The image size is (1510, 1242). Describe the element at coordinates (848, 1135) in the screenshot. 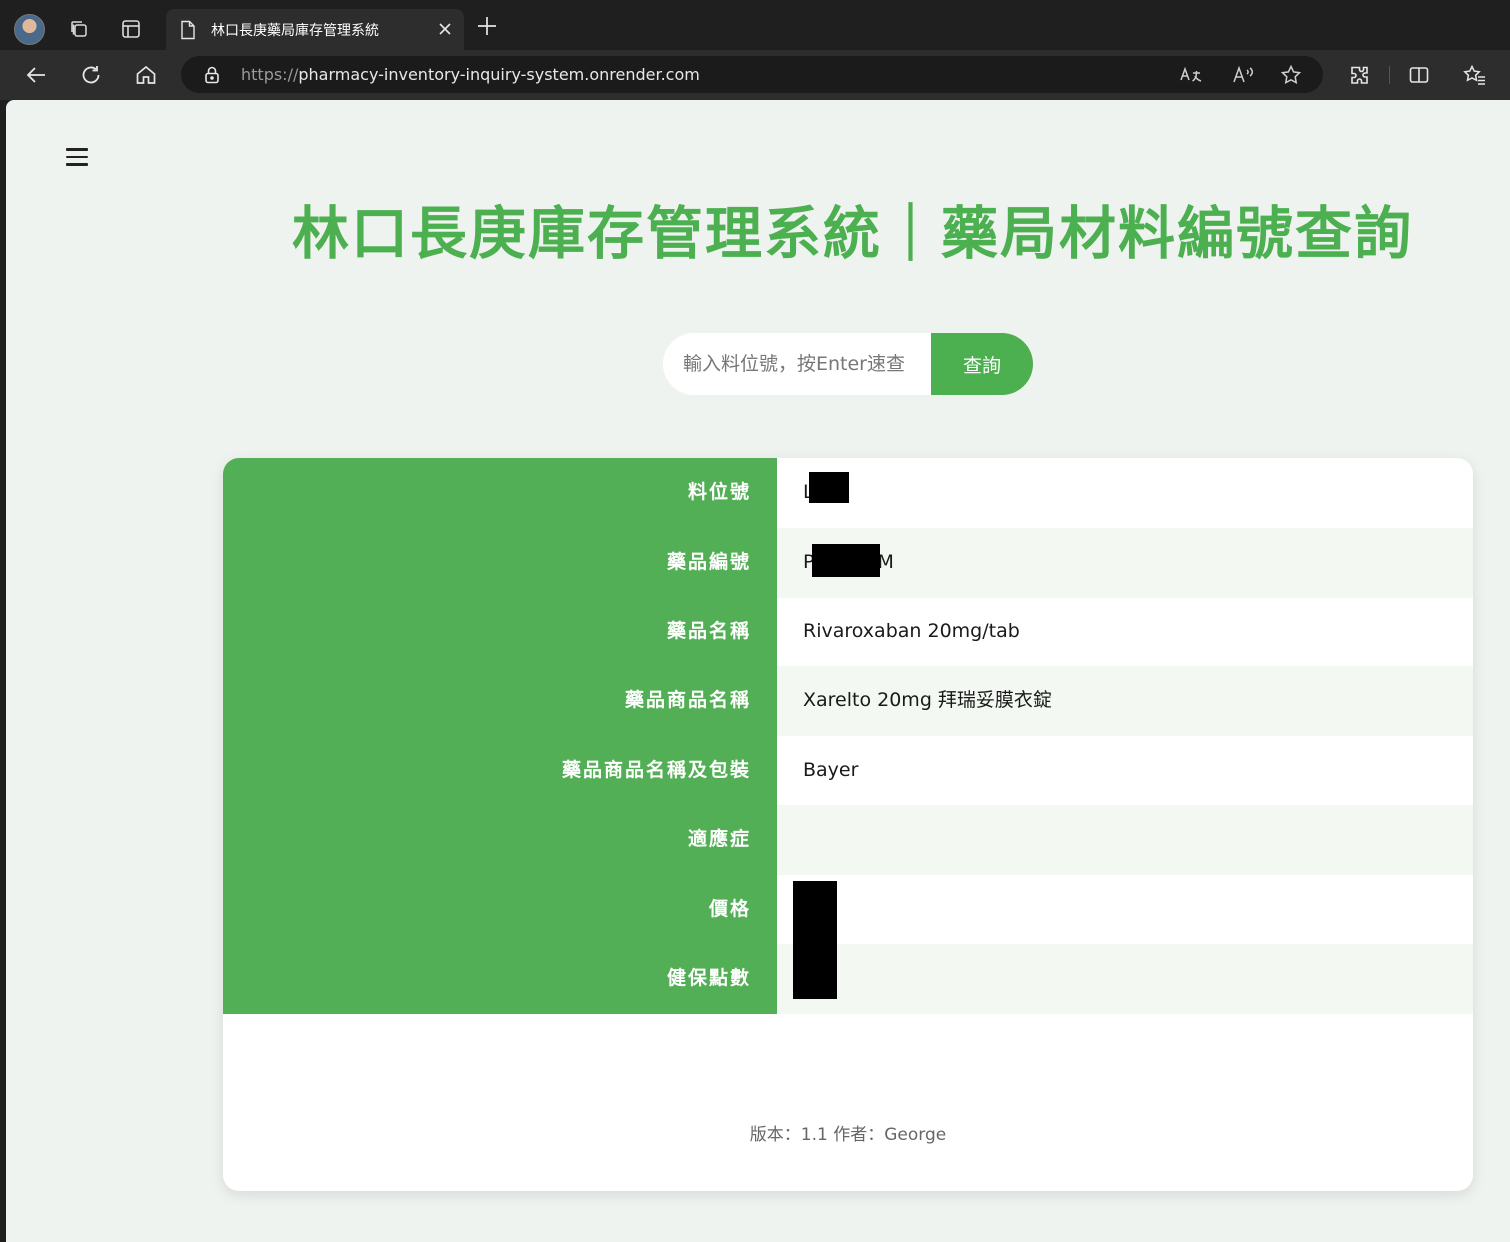

I see `footer-version: 版本：1.1 作者：George` at that location.